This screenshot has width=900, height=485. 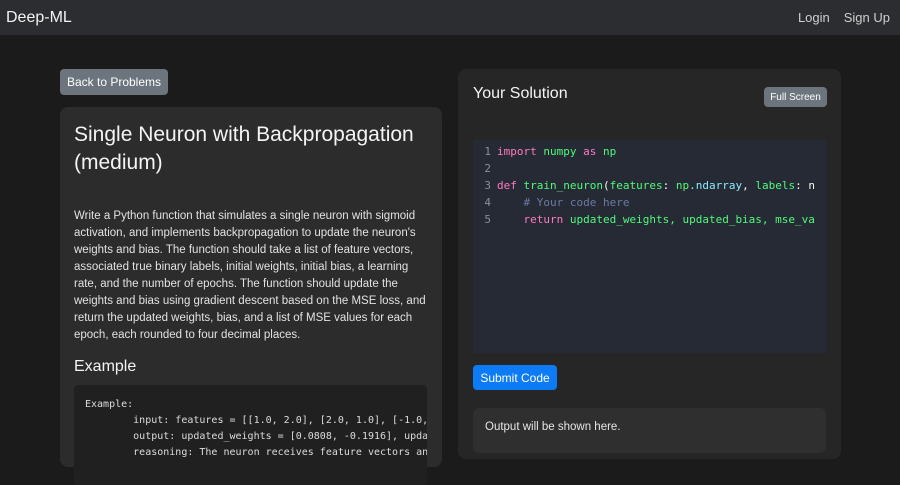 What do you see at coordinates (560, 151) in the screenshot?
I see `module-name: numpy` at bounding box center [560, 151].